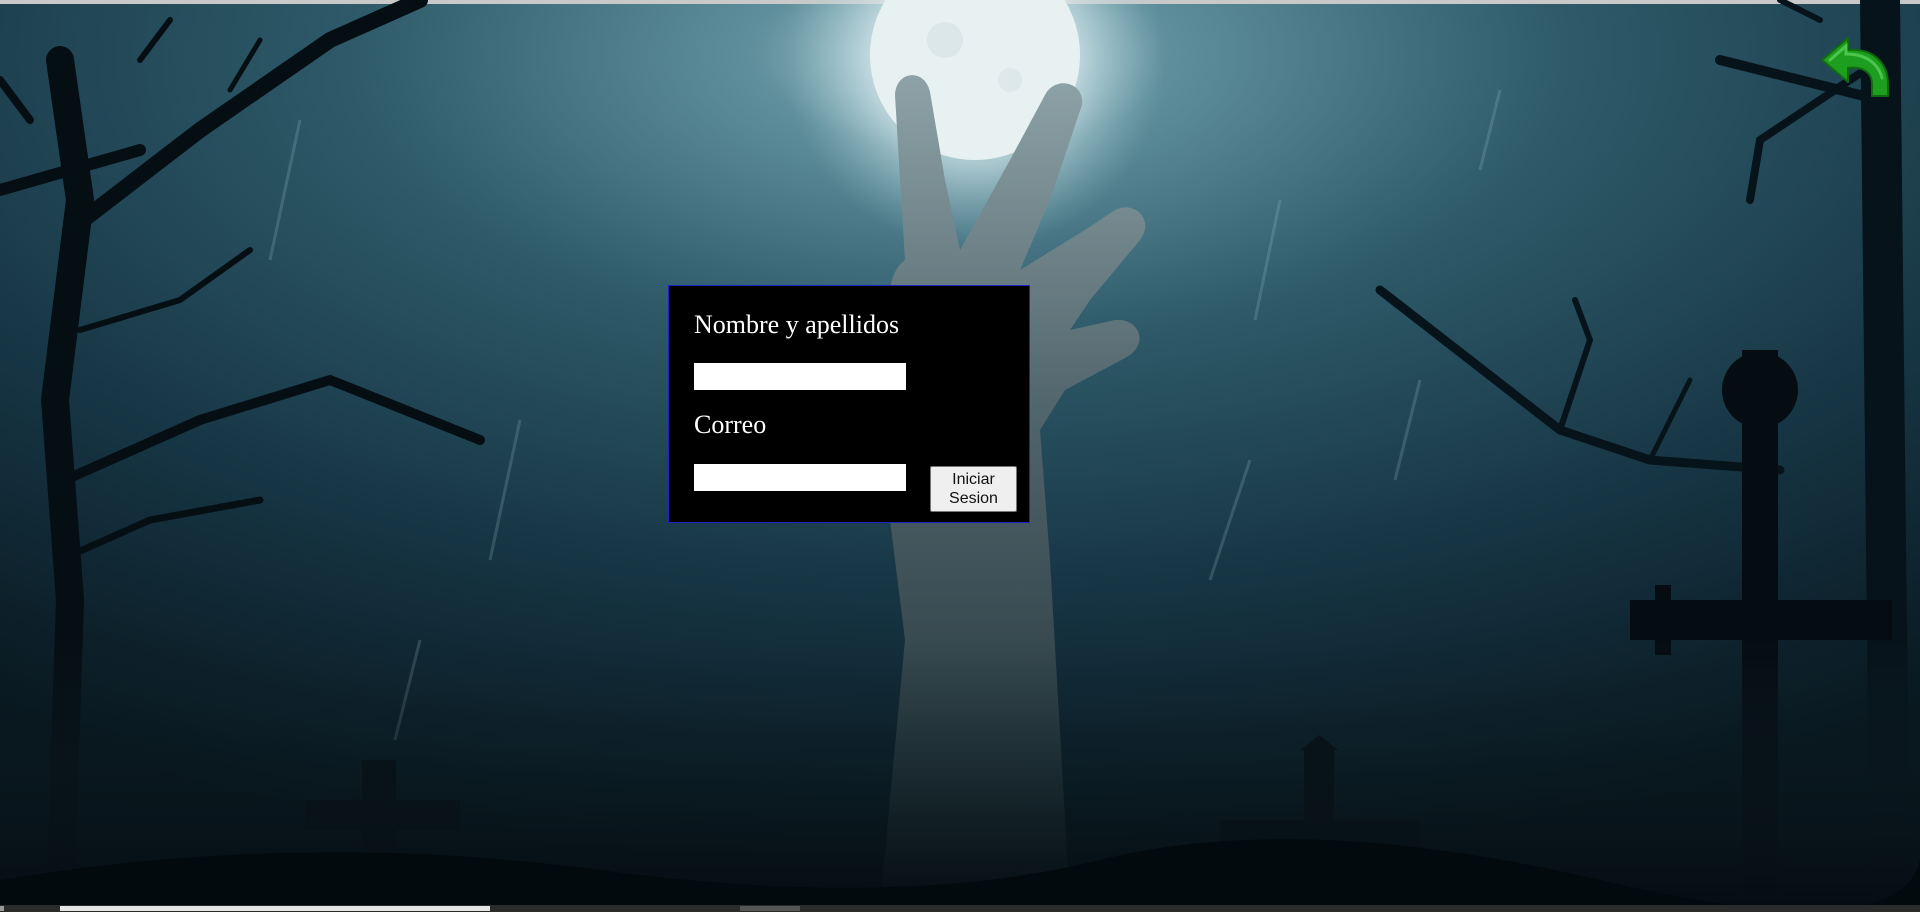 Image resolution: width=1920 pixels, height=912 pixels. I want to click on name-label: Nombre y apellidos, so click(797, 324).